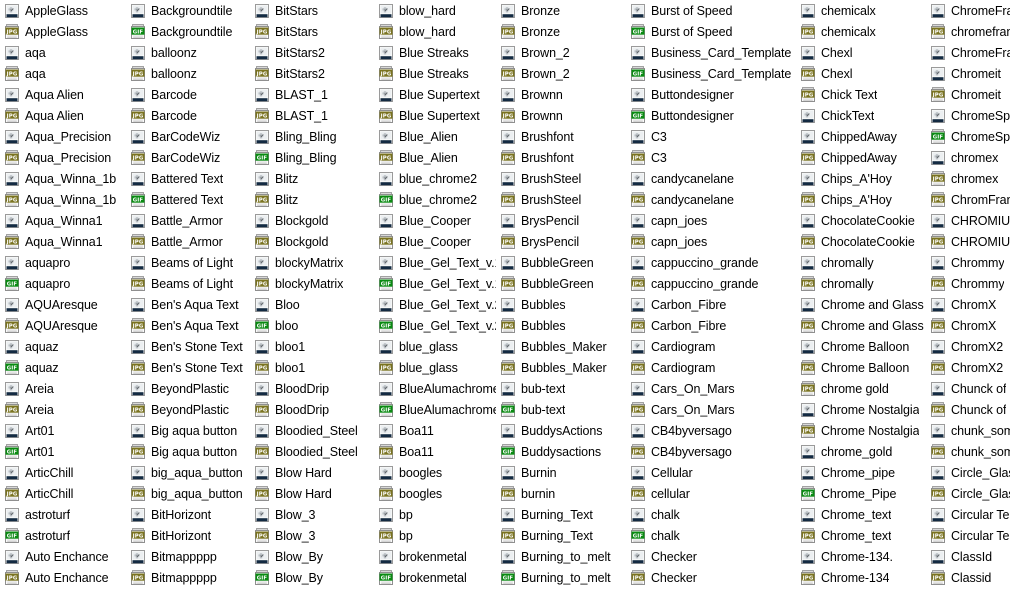  I want to click on file-list-item: Chunck of, so click(968, 388).